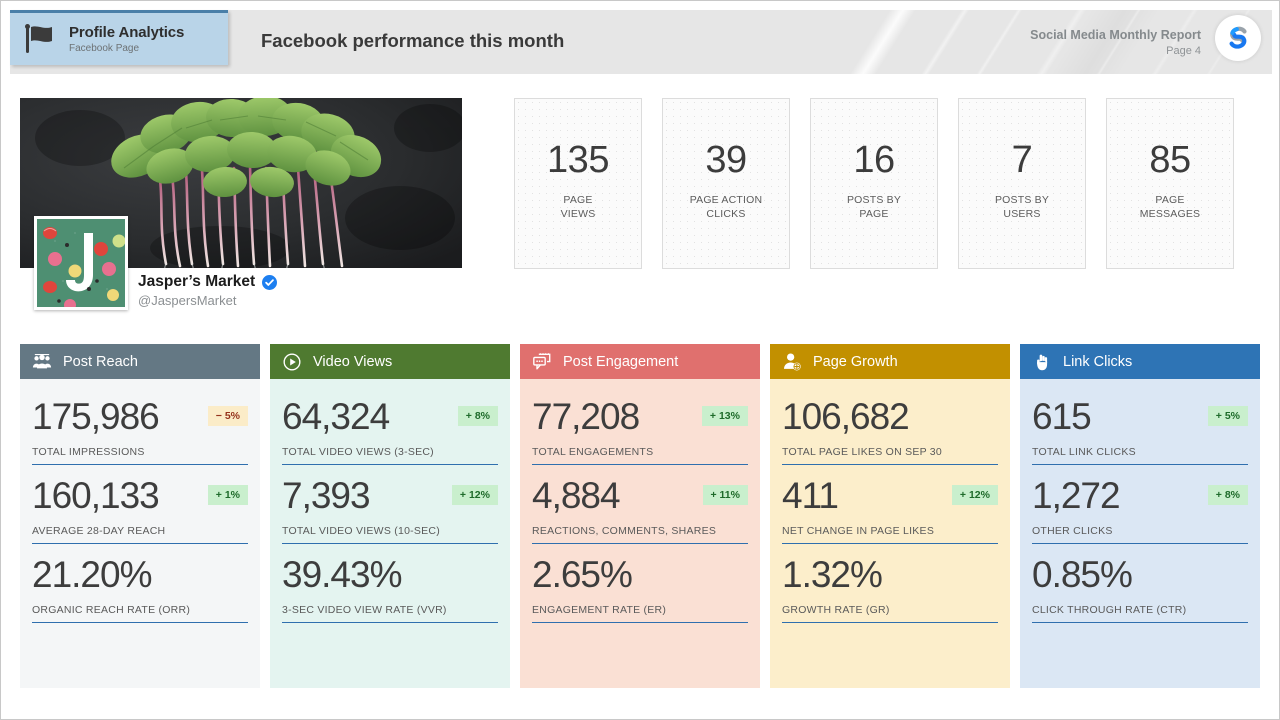 This screenshot has height=720, width=1280. I want to click on people-group-icon, so click(42, 362).